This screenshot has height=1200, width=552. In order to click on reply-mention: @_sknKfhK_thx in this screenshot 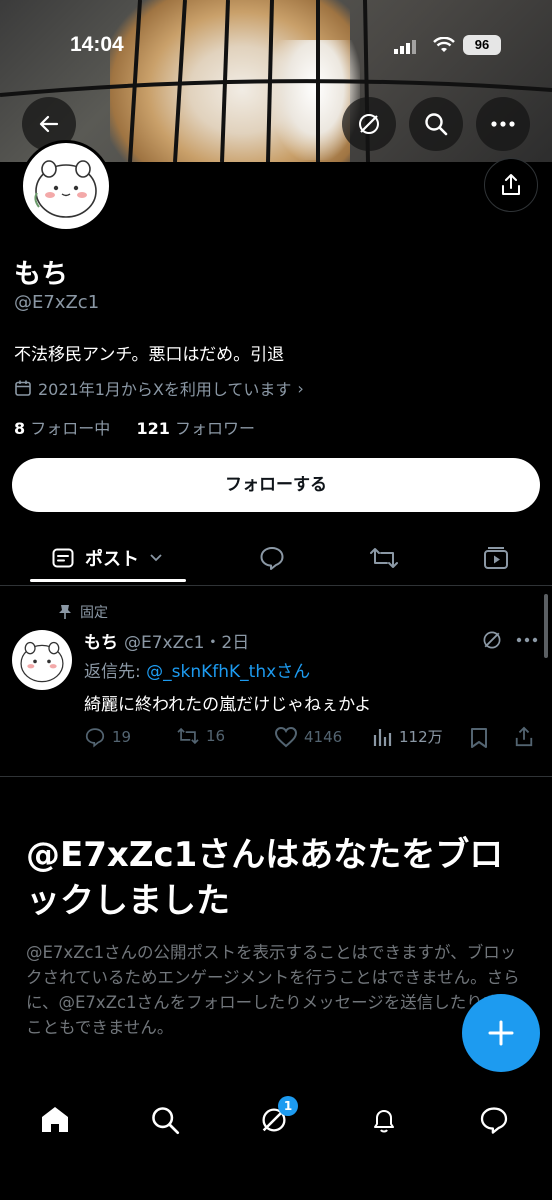, I will do `click(211, 672)`.